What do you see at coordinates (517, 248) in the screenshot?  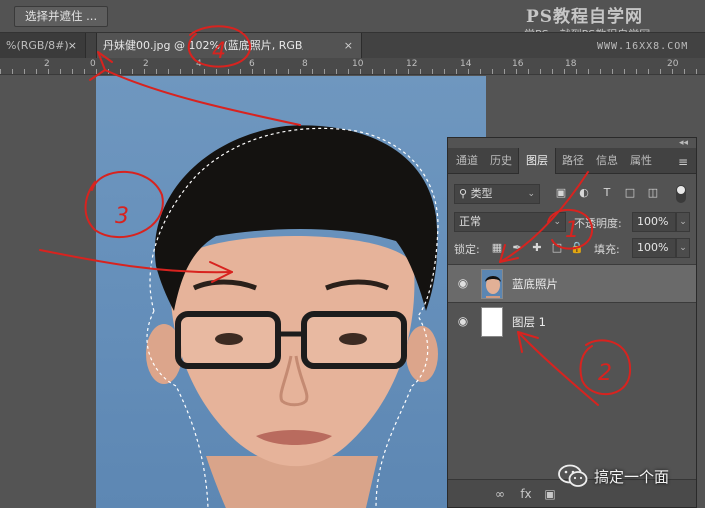 I see `lock-paint-icon: ✒` at bounding box center [517, 248].